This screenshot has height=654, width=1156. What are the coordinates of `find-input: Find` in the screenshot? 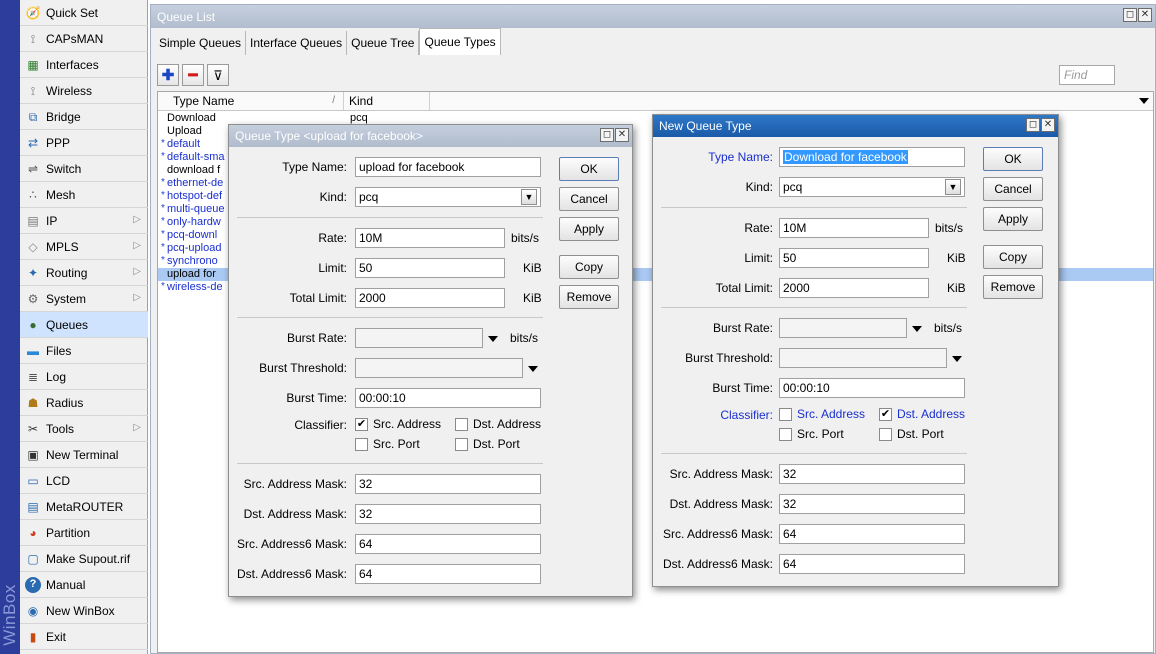 It's located at (1087, 75).